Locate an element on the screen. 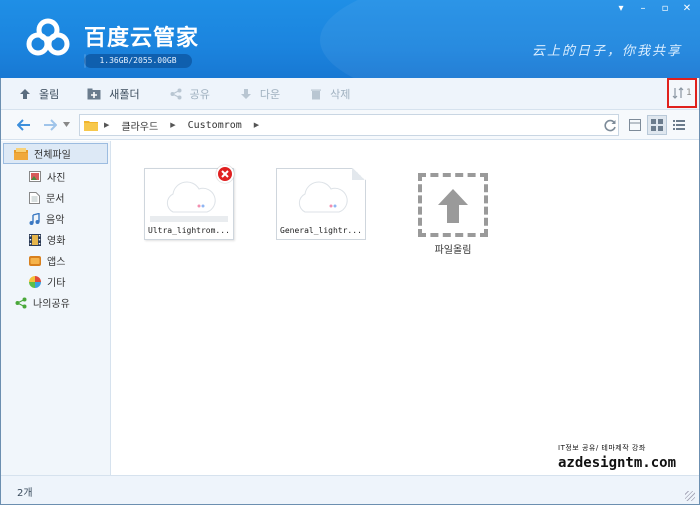 Image resolution: width=700 pixels, height=505 pixels. sidebar: 전체파일 사진 문서 음악 영화 앱스 기타 나의공유 is located at coordinates (56, 308).